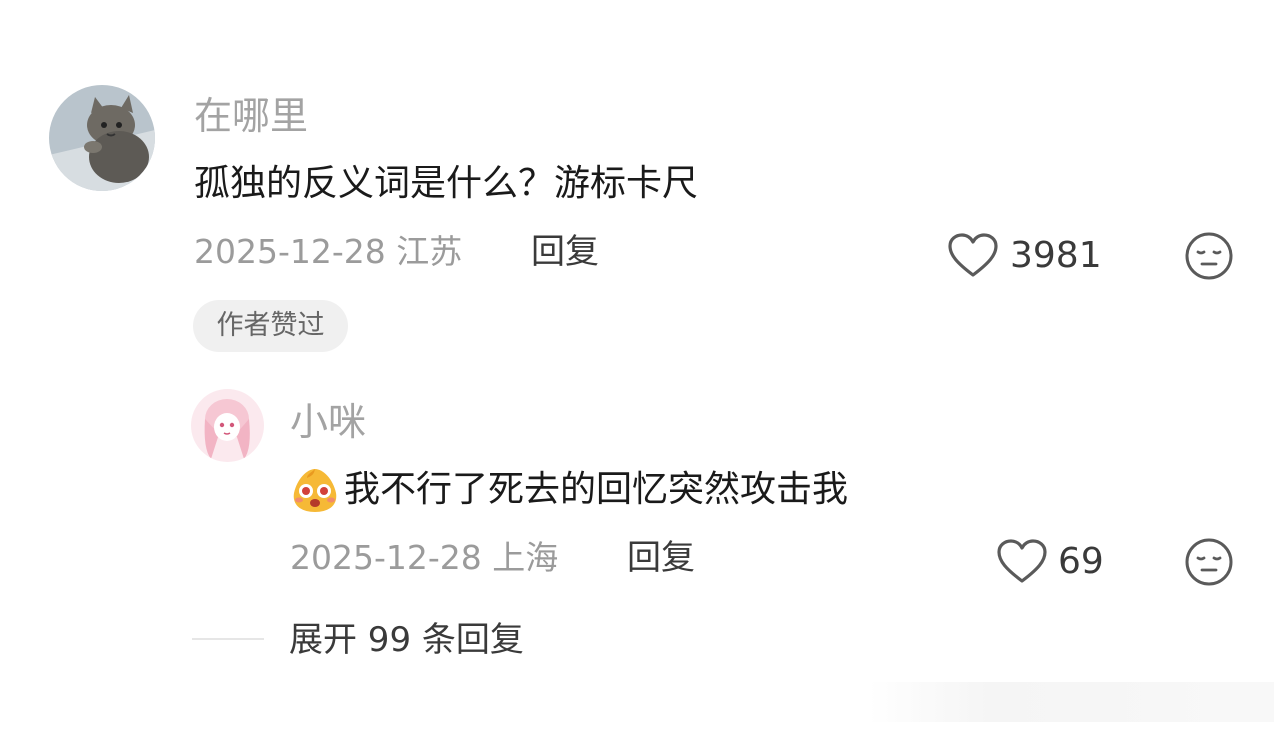 This screenshot has width=1284, height=736. I want to click on reply-username: 小咪, so click(328, 422).